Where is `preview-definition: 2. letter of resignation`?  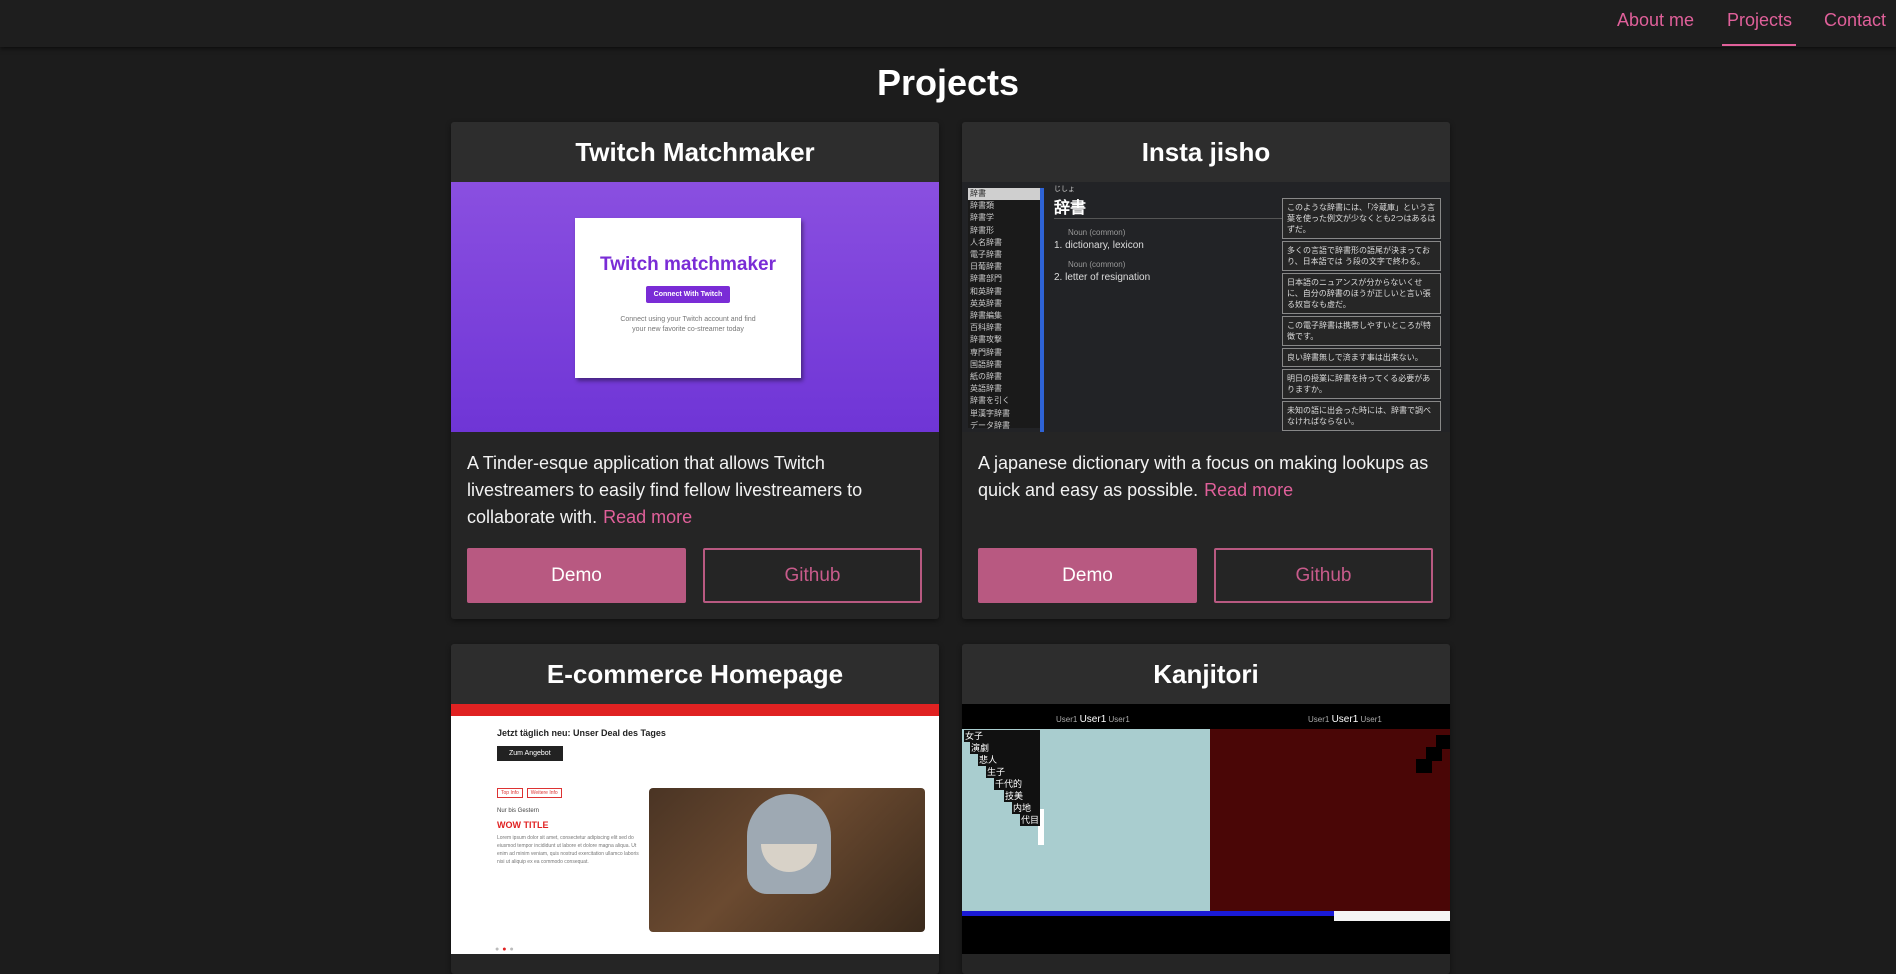 preview-definition: 2. letter of resignation is located at coordinates (1102, 277).